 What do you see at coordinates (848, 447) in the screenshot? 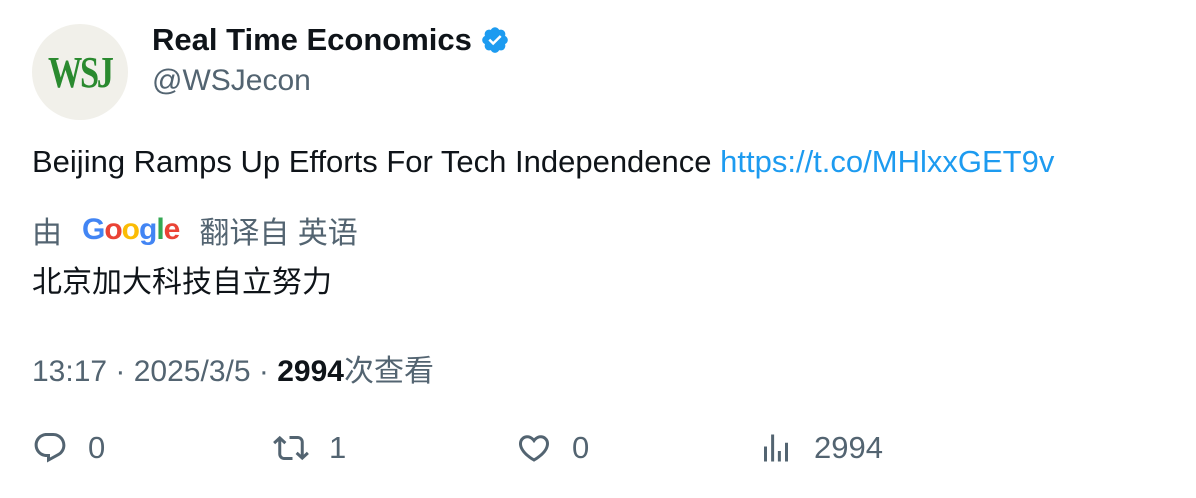
I see `views-count: 2994` at bounding box center [848, 447].